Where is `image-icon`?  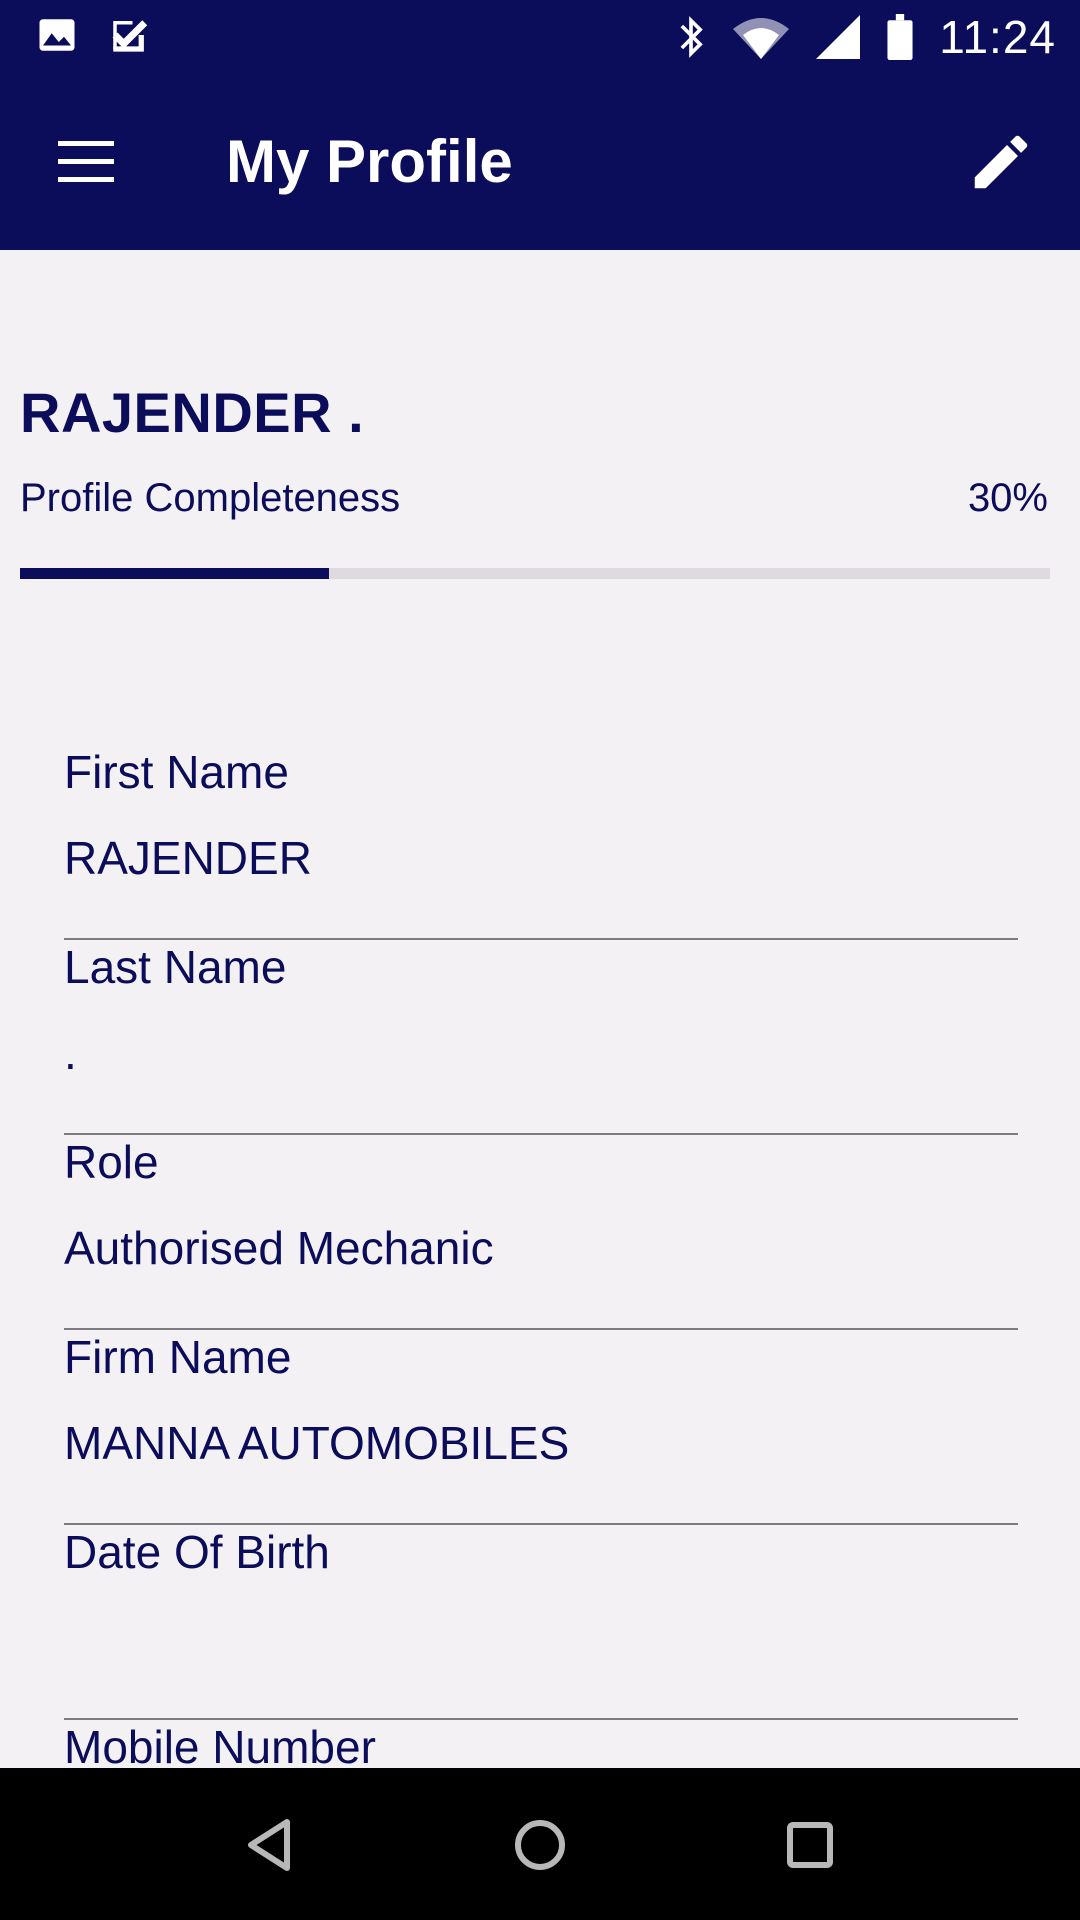 image-icon is located at coordinates (57, 35).